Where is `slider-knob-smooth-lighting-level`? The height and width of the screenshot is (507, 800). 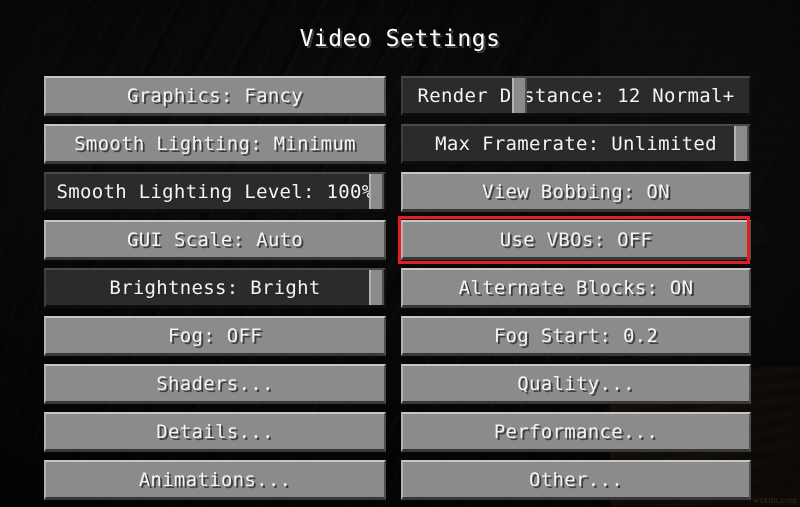 slider-knob-smooth-lighting-level is located at coordinates (376, 191).